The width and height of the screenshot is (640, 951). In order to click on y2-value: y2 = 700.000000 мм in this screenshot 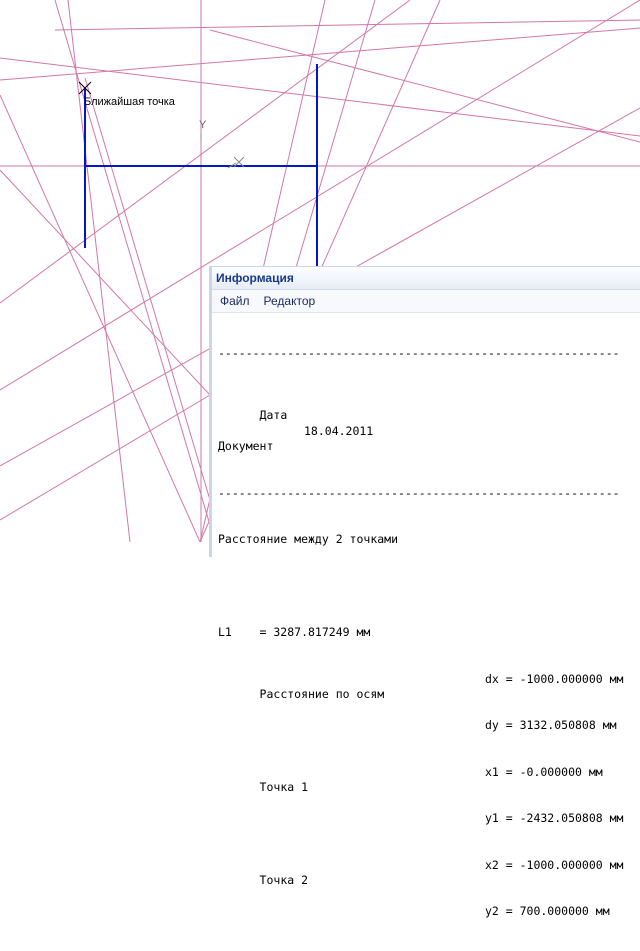, I will do `click(547, 911)`.